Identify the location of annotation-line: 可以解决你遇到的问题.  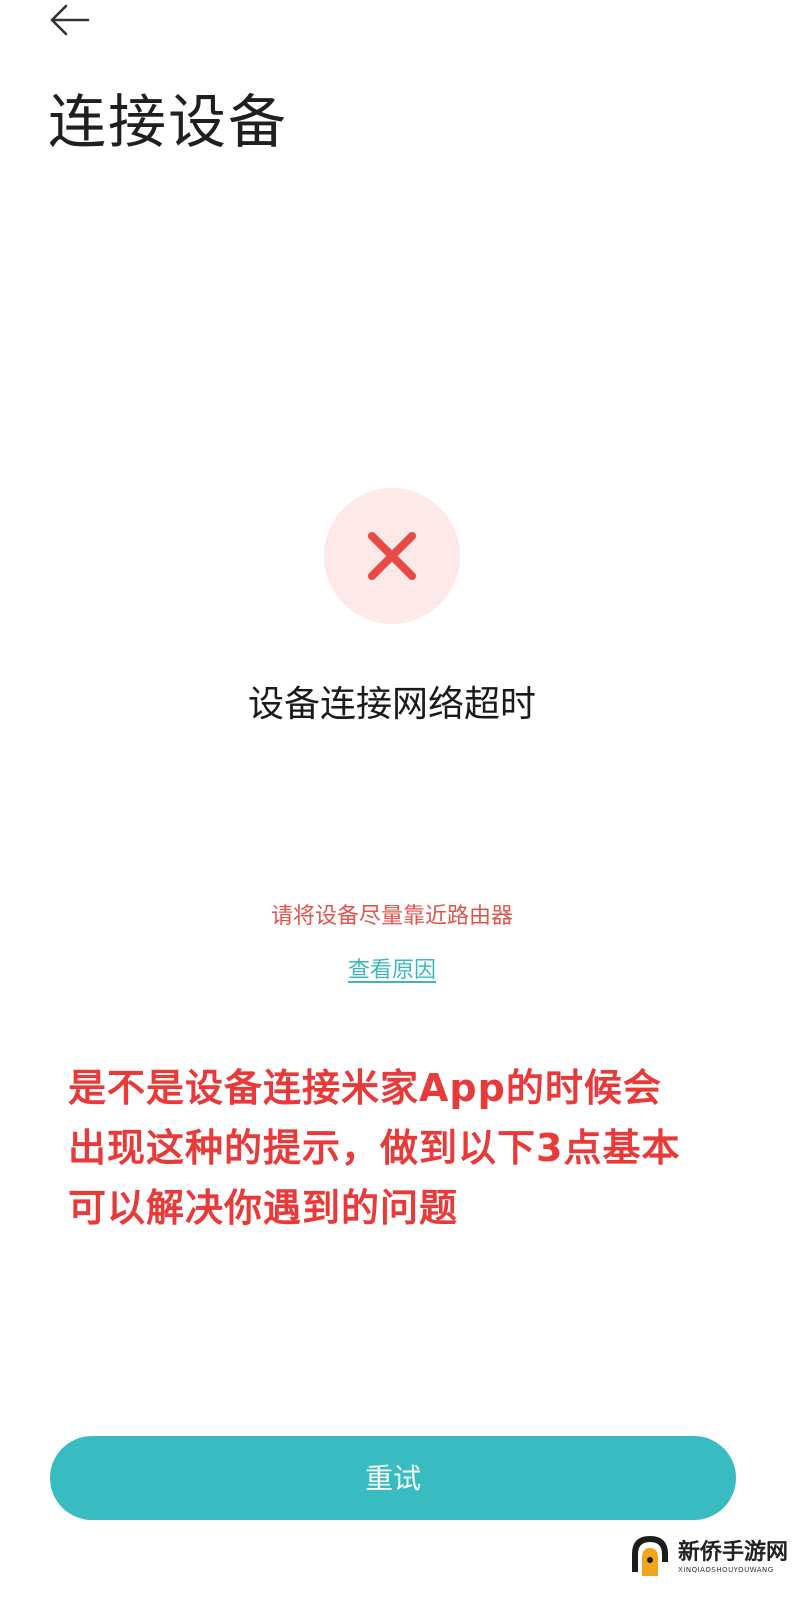
(263, 1208).